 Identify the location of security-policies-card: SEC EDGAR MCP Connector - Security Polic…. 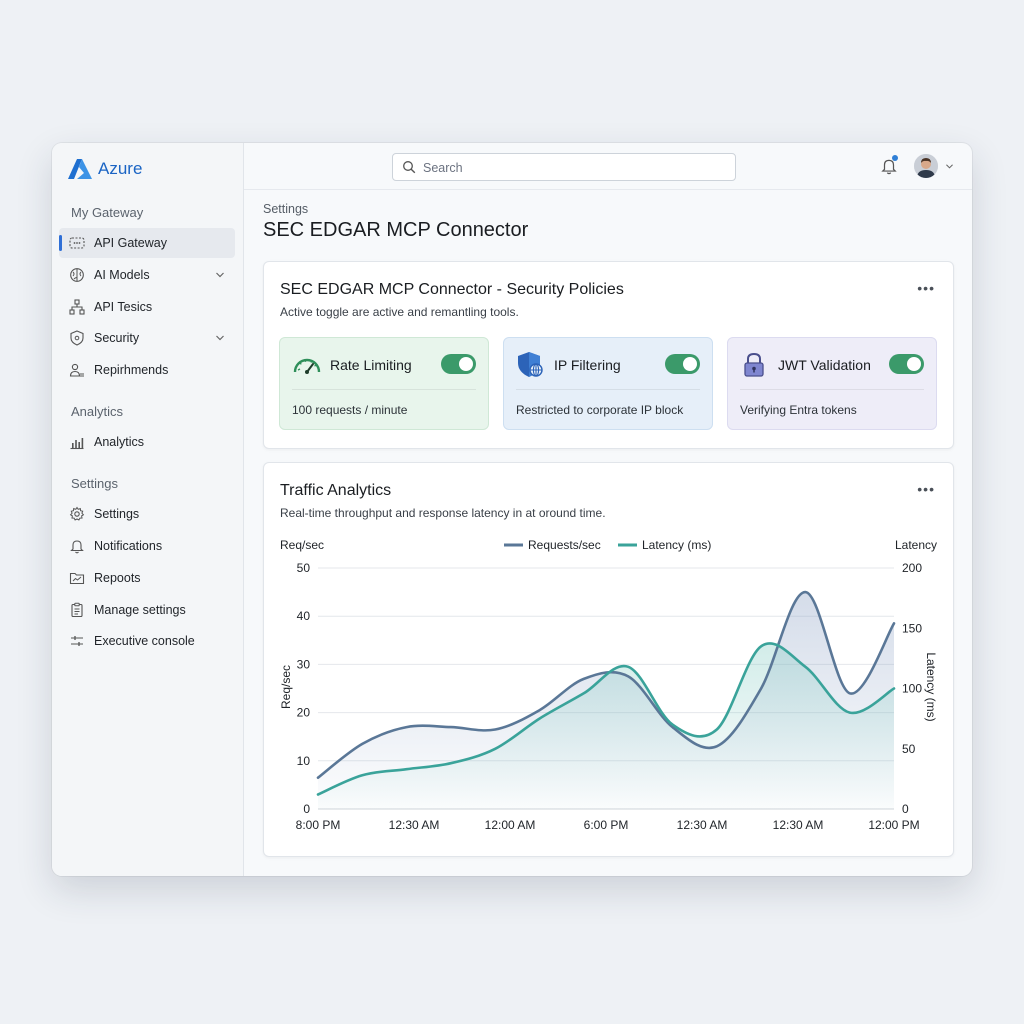
(608, 355).